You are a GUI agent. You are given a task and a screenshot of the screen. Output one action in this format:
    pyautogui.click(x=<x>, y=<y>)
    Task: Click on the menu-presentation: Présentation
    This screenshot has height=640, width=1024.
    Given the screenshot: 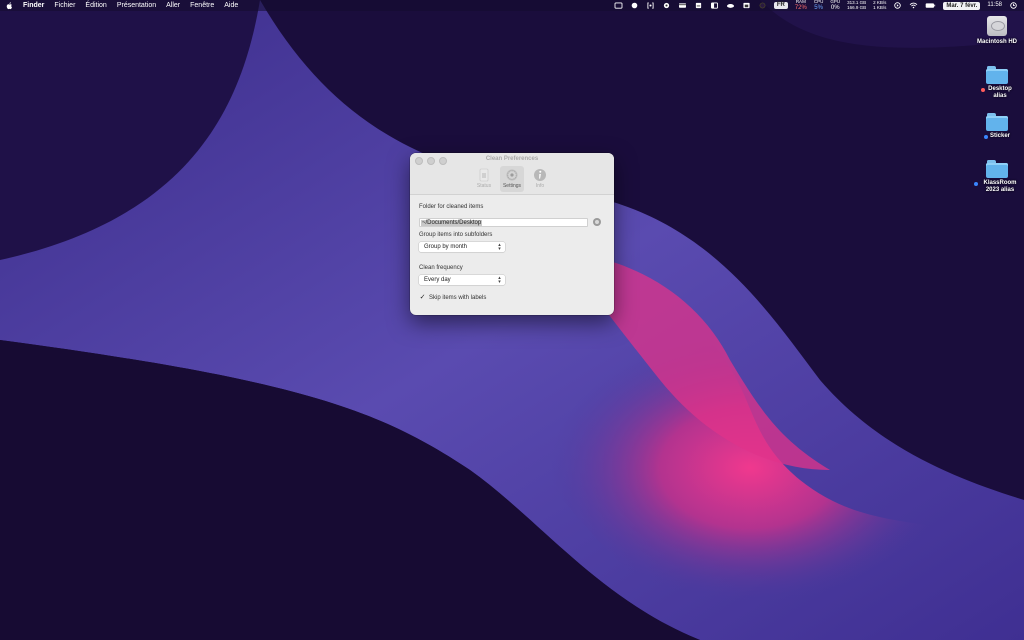 What is the action you would take?
    pyautogui.click(x=136, y=5)
    